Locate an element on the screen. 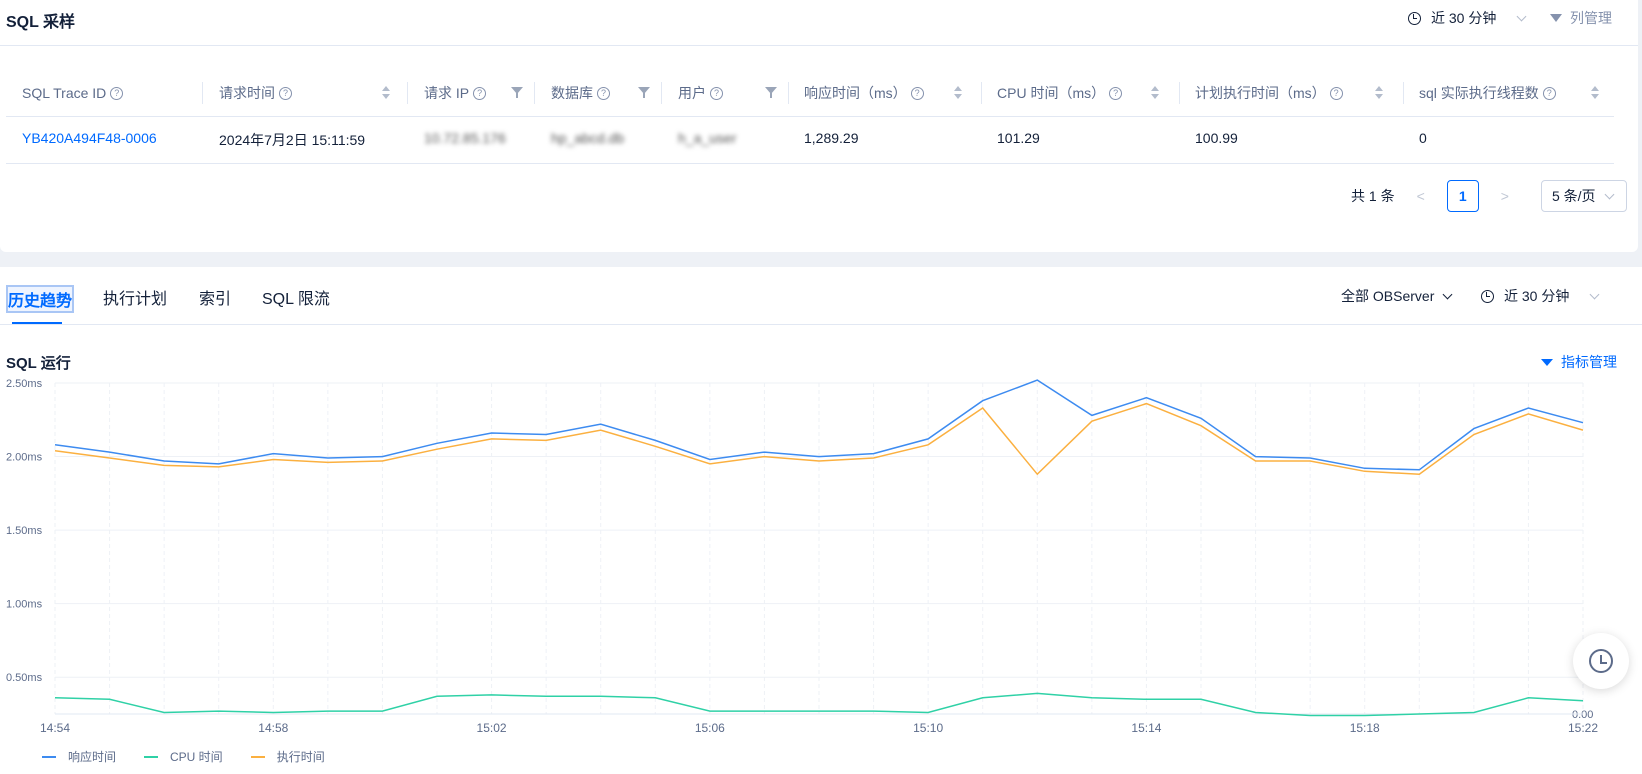  sample-time-range-select: 近 30 分钟 is located at coordinates (1467, 18).